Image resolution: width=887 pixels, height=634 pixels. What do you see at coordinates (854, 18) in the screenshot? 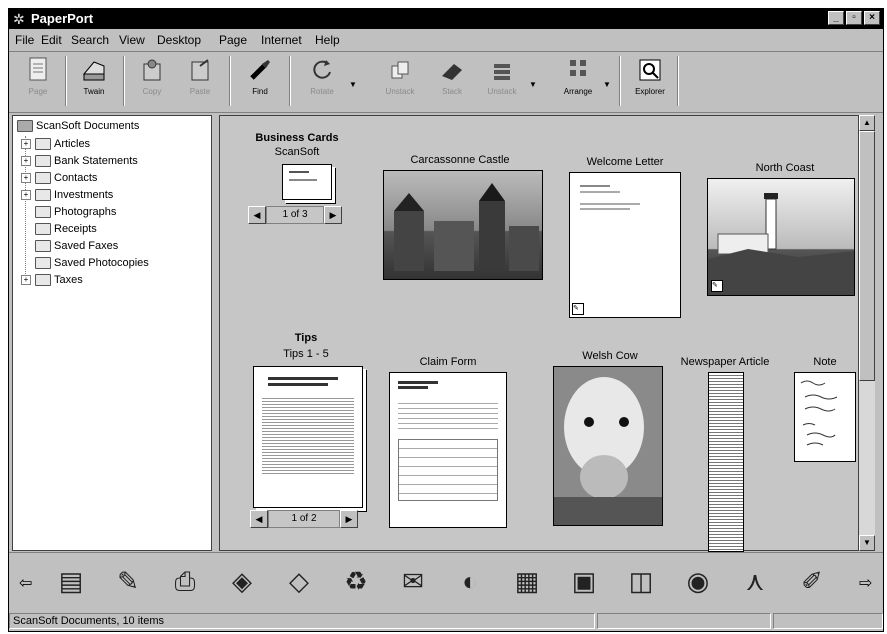
I see `maximize-button: ▫` at bounding box center [854, 18].